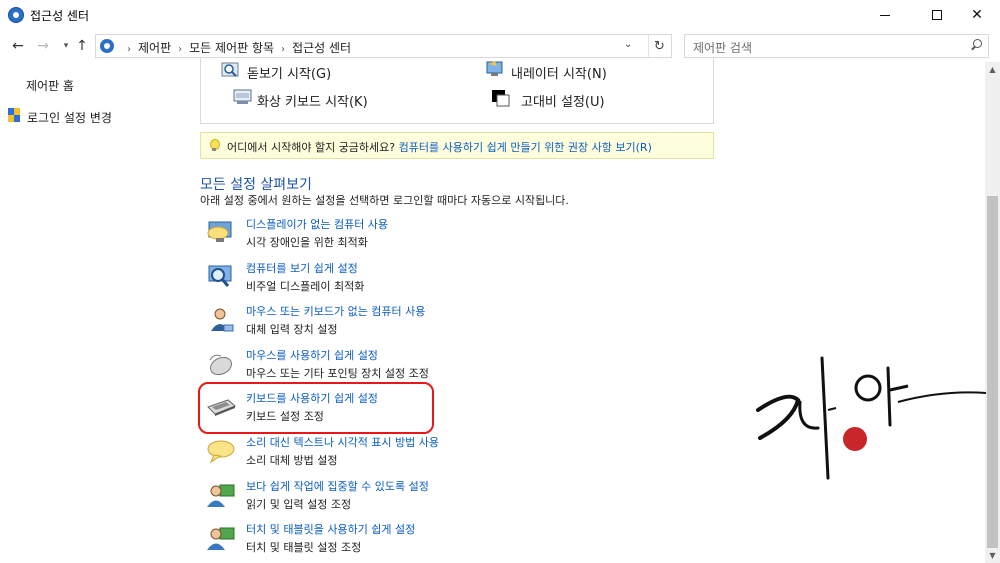 This screenshot has width=1000, height=563. Describe the element at coordinates (317, 224) in the screenshot. I see `use-without-display-link: 디스플레이가 없는 컴퓨터 사용` at that location.